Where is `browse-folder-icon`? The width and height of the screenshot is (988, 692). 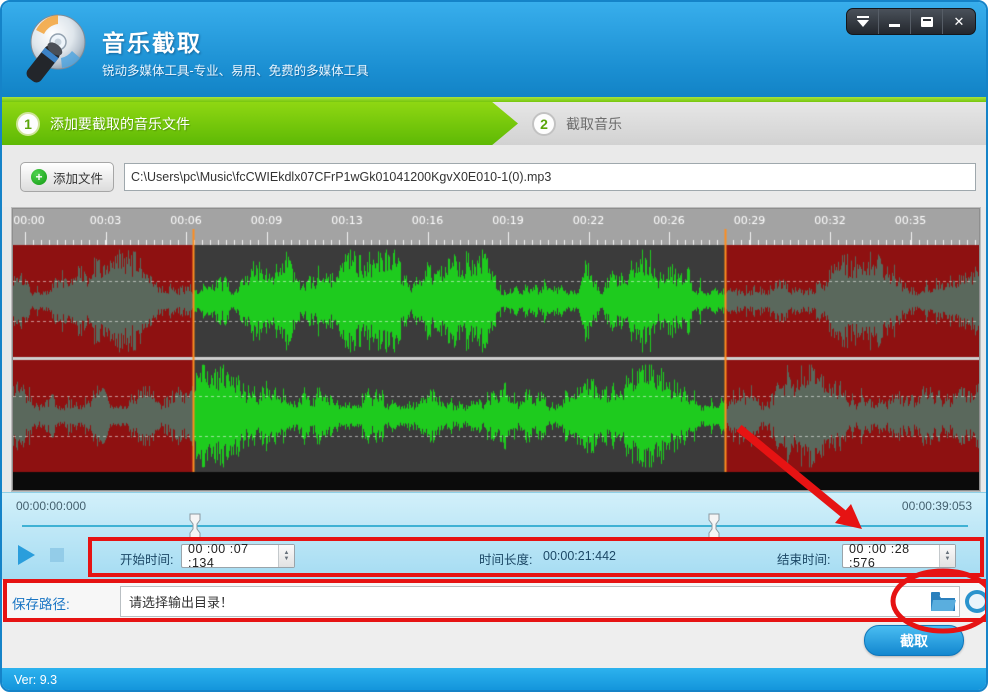 browse-folder-icon is located at coordinates (943, 601).